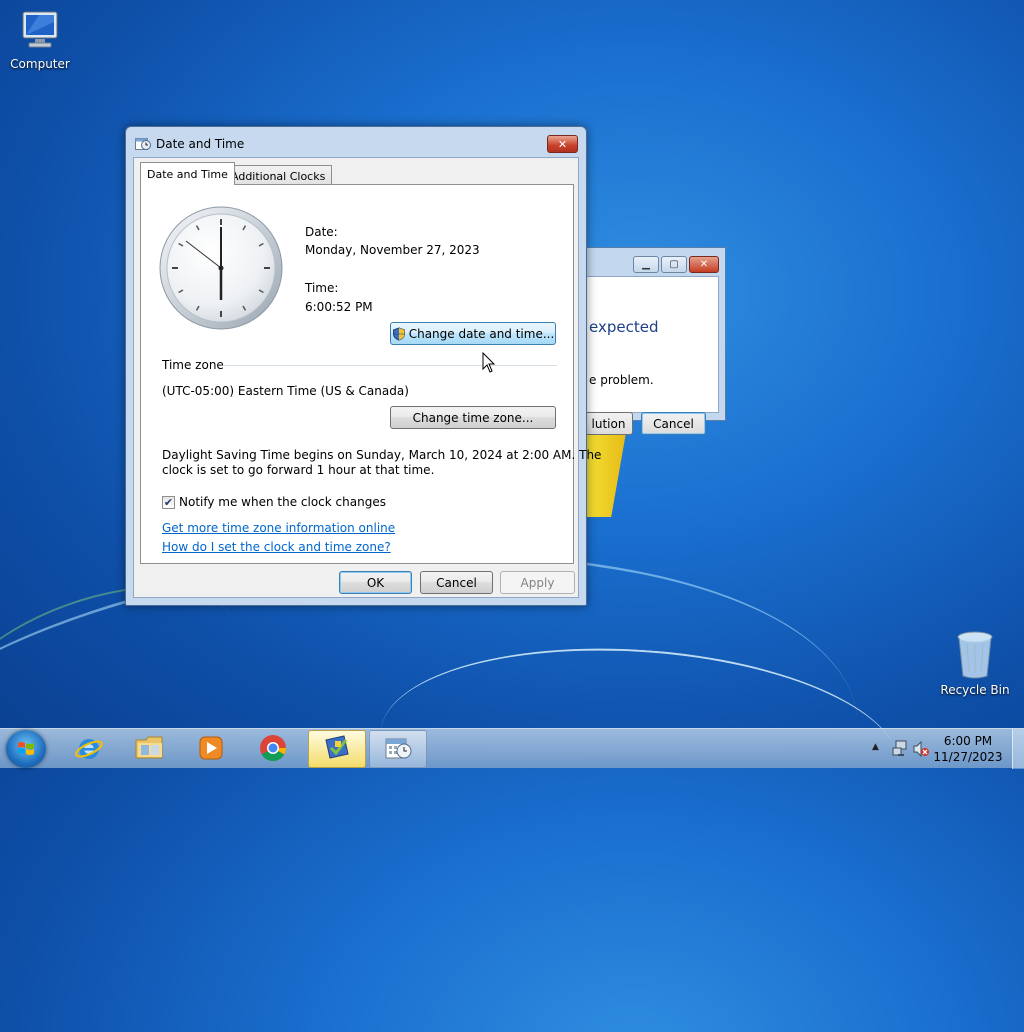 The height and width of the screenshot is (1032, 1024). I want to click on media-player-icon, so click(211, 749).